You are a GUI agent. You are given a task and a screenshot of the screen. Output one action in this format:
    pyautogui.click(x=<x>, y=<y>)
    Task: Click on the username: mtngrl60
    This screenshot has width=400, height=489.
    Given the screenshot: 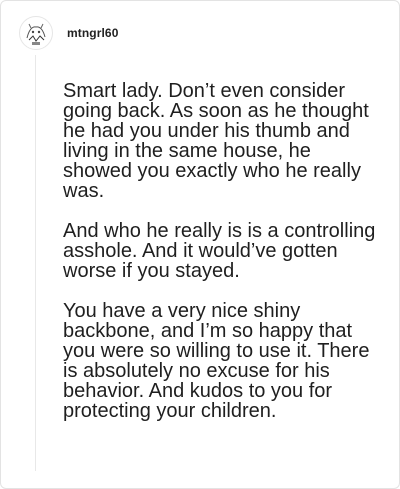 What is the action you would take?
    pyautogui.click(x=92, y=33)
    